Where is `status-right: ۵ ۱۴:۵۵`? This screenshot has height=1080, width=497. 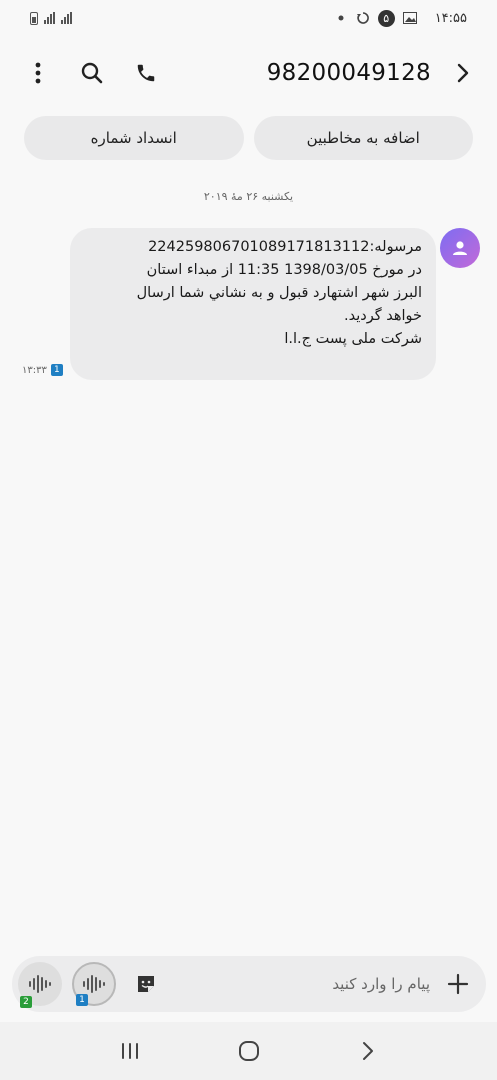
status-right: ۵ ۱۴:۵۵ is located at coordinates (400, 18).